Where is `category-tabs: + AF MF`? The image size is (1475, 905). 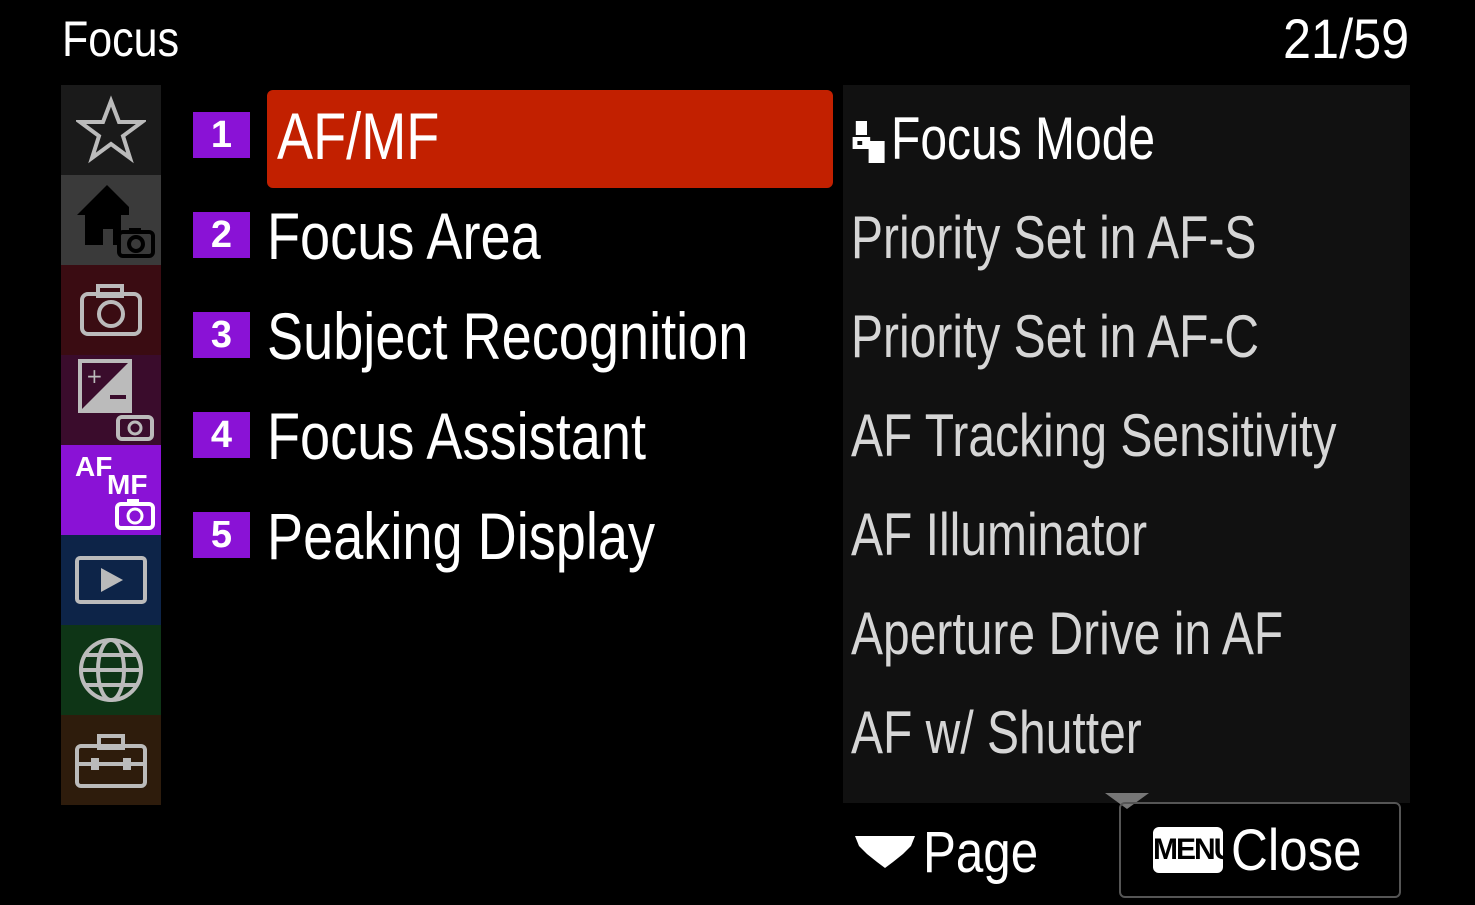
category-tabs: + AF MF is located at coordinates (111, 445).